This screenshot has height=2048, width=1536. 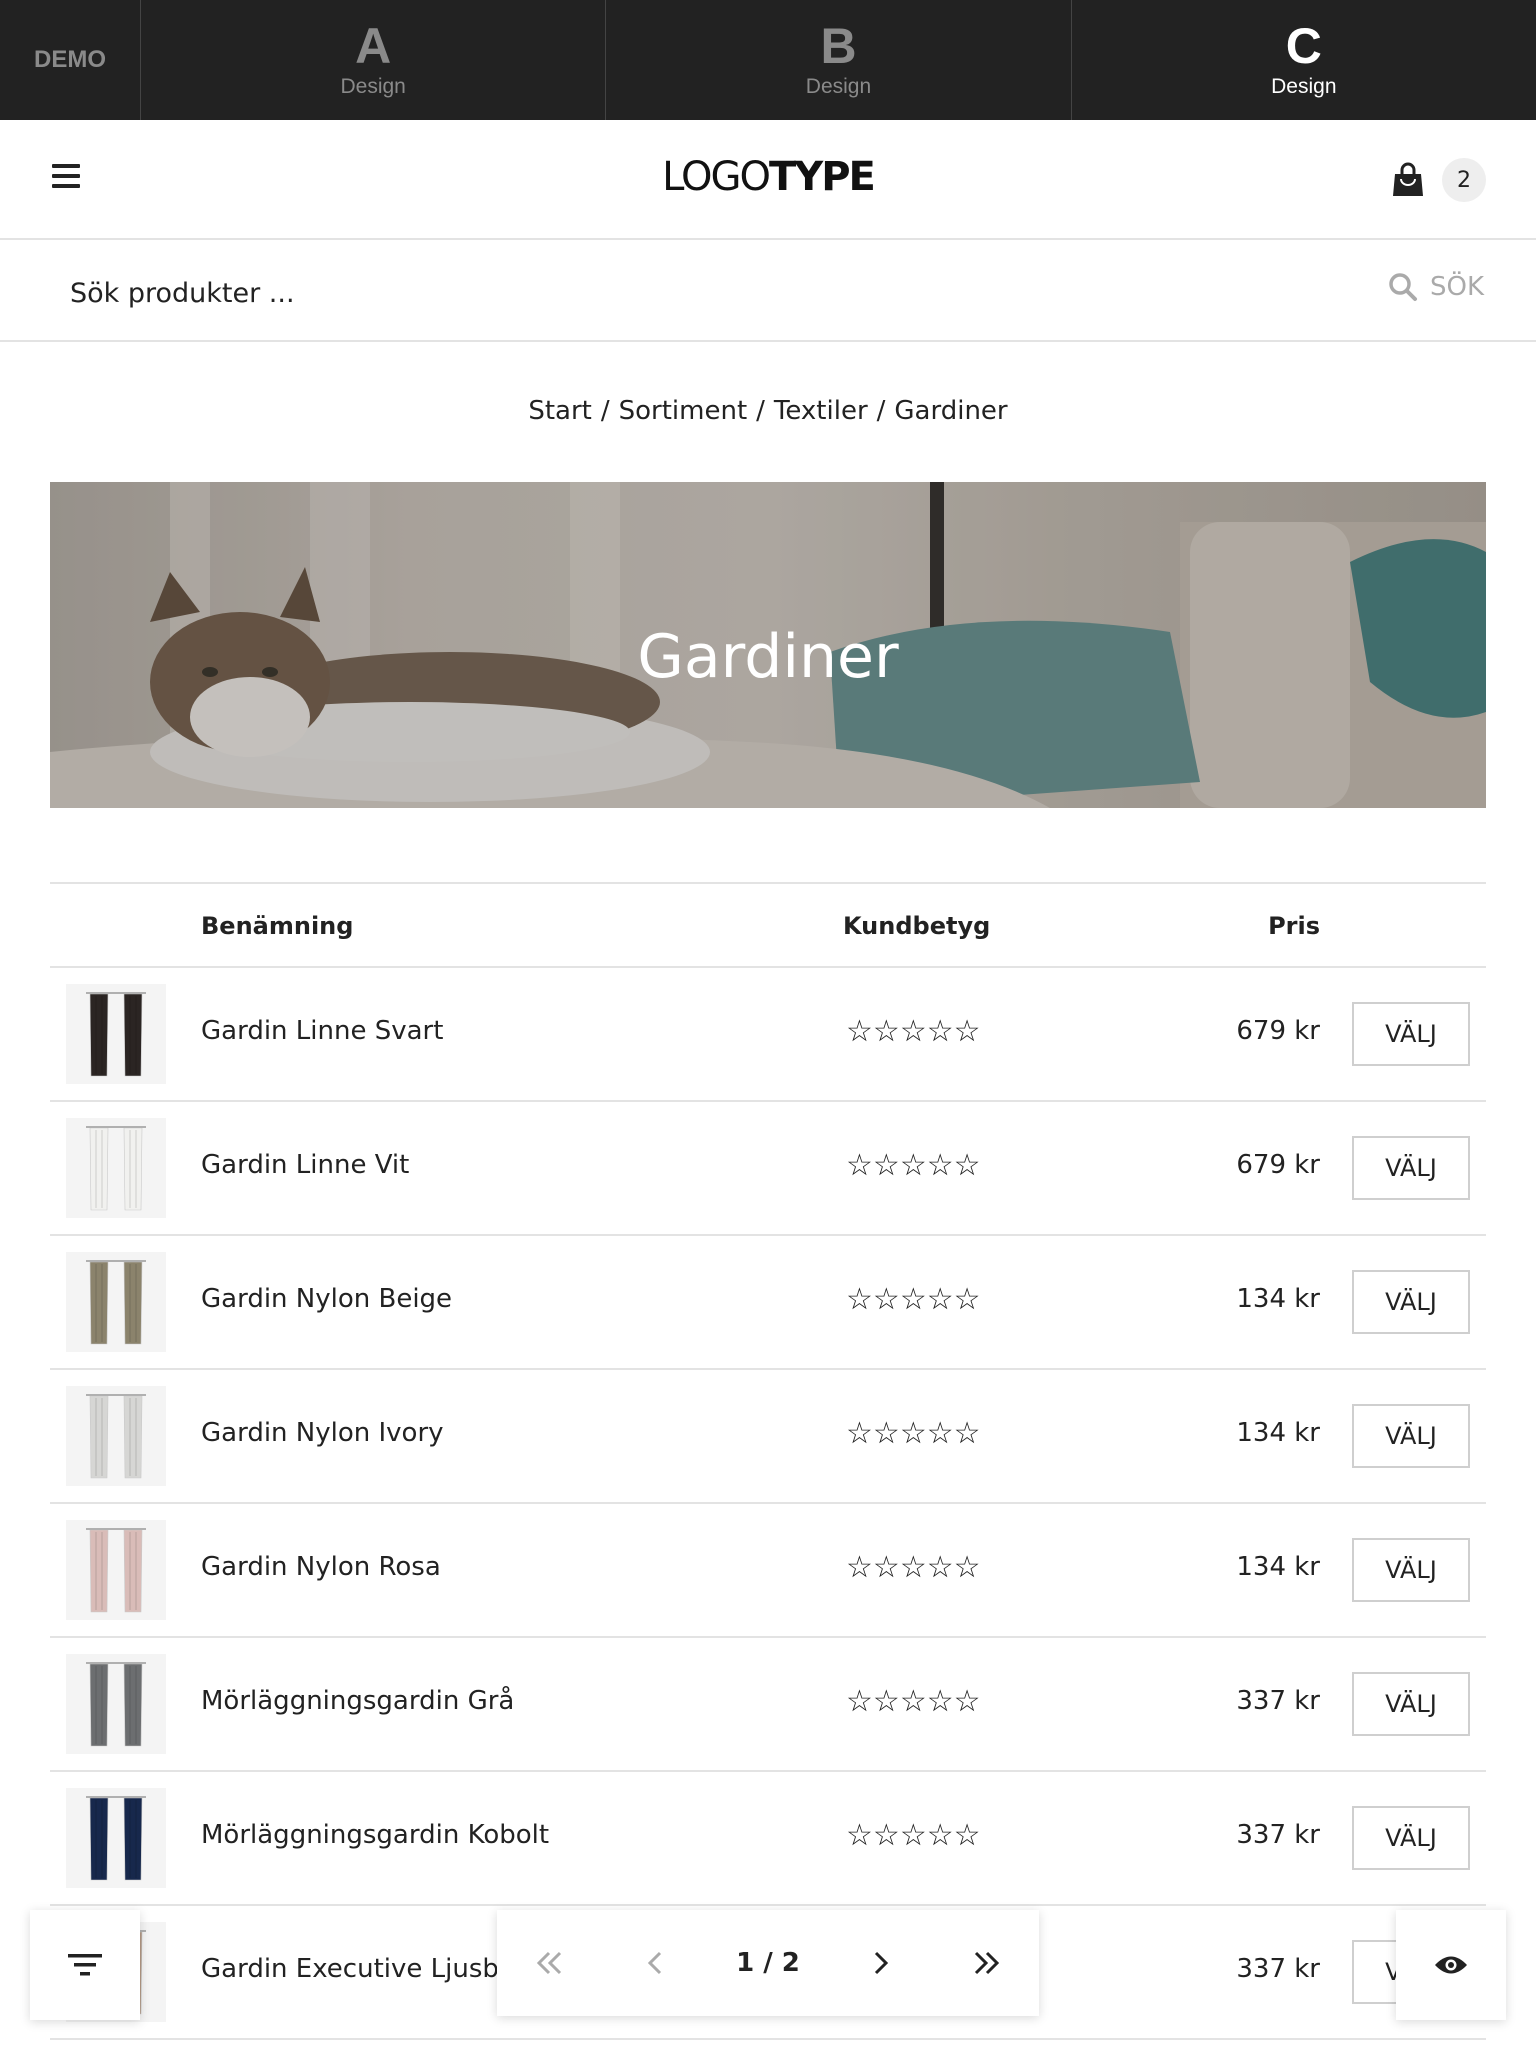 I want to click on search-button-label: SÖK, so click(x=1456, y=287).